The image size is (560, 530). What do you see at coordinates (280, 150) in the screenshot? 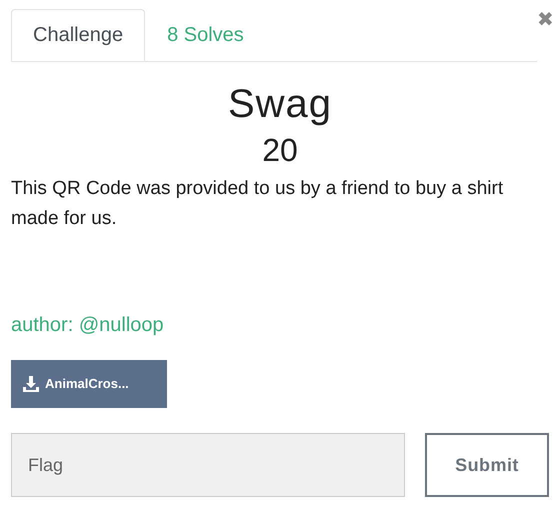
I see `points: 20` at bounding box center [280, 150].